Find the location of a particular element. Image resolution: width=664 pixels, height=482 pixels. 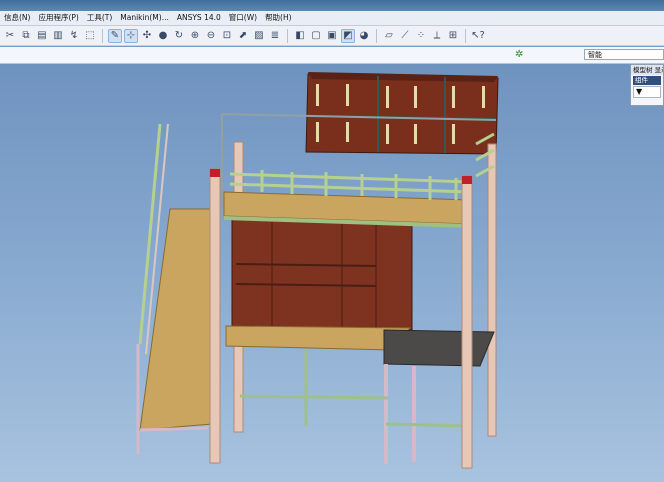

menu-applications: 应用程序(P) is located at coordinates (58, 18).